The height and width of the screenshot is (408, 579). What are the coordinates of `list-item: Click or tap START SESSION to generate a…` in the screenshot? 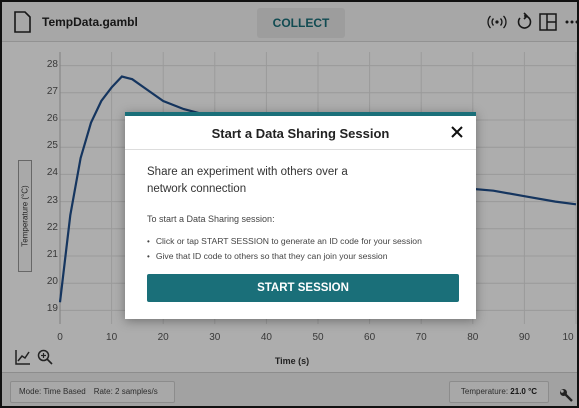 It's located at (307, 241).